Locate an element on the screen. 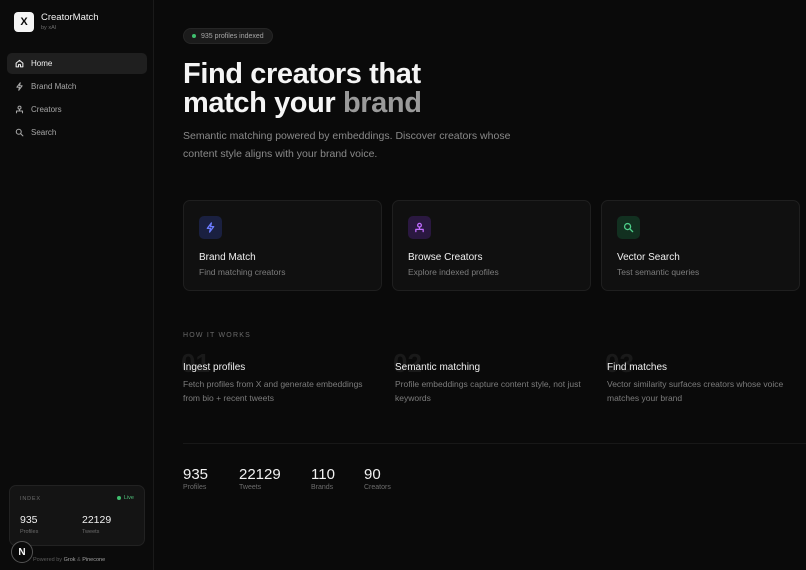 The height and width of the screenshot is (570, 806). index-tweets: 22129 Tweets is located at coordinates (96, 524).